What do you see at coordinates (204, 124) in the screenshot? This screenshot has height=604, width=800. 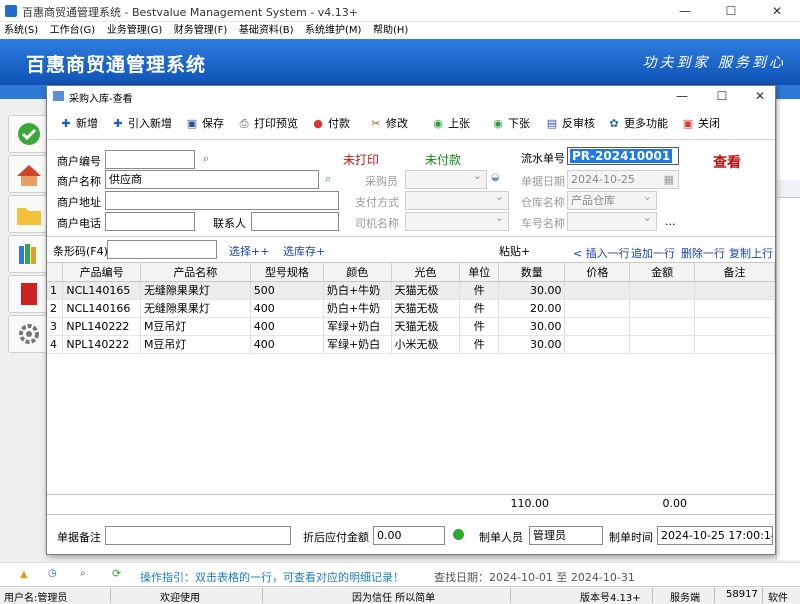 I see `save-button: ▣ 保存` at bounding box center [204, 124].